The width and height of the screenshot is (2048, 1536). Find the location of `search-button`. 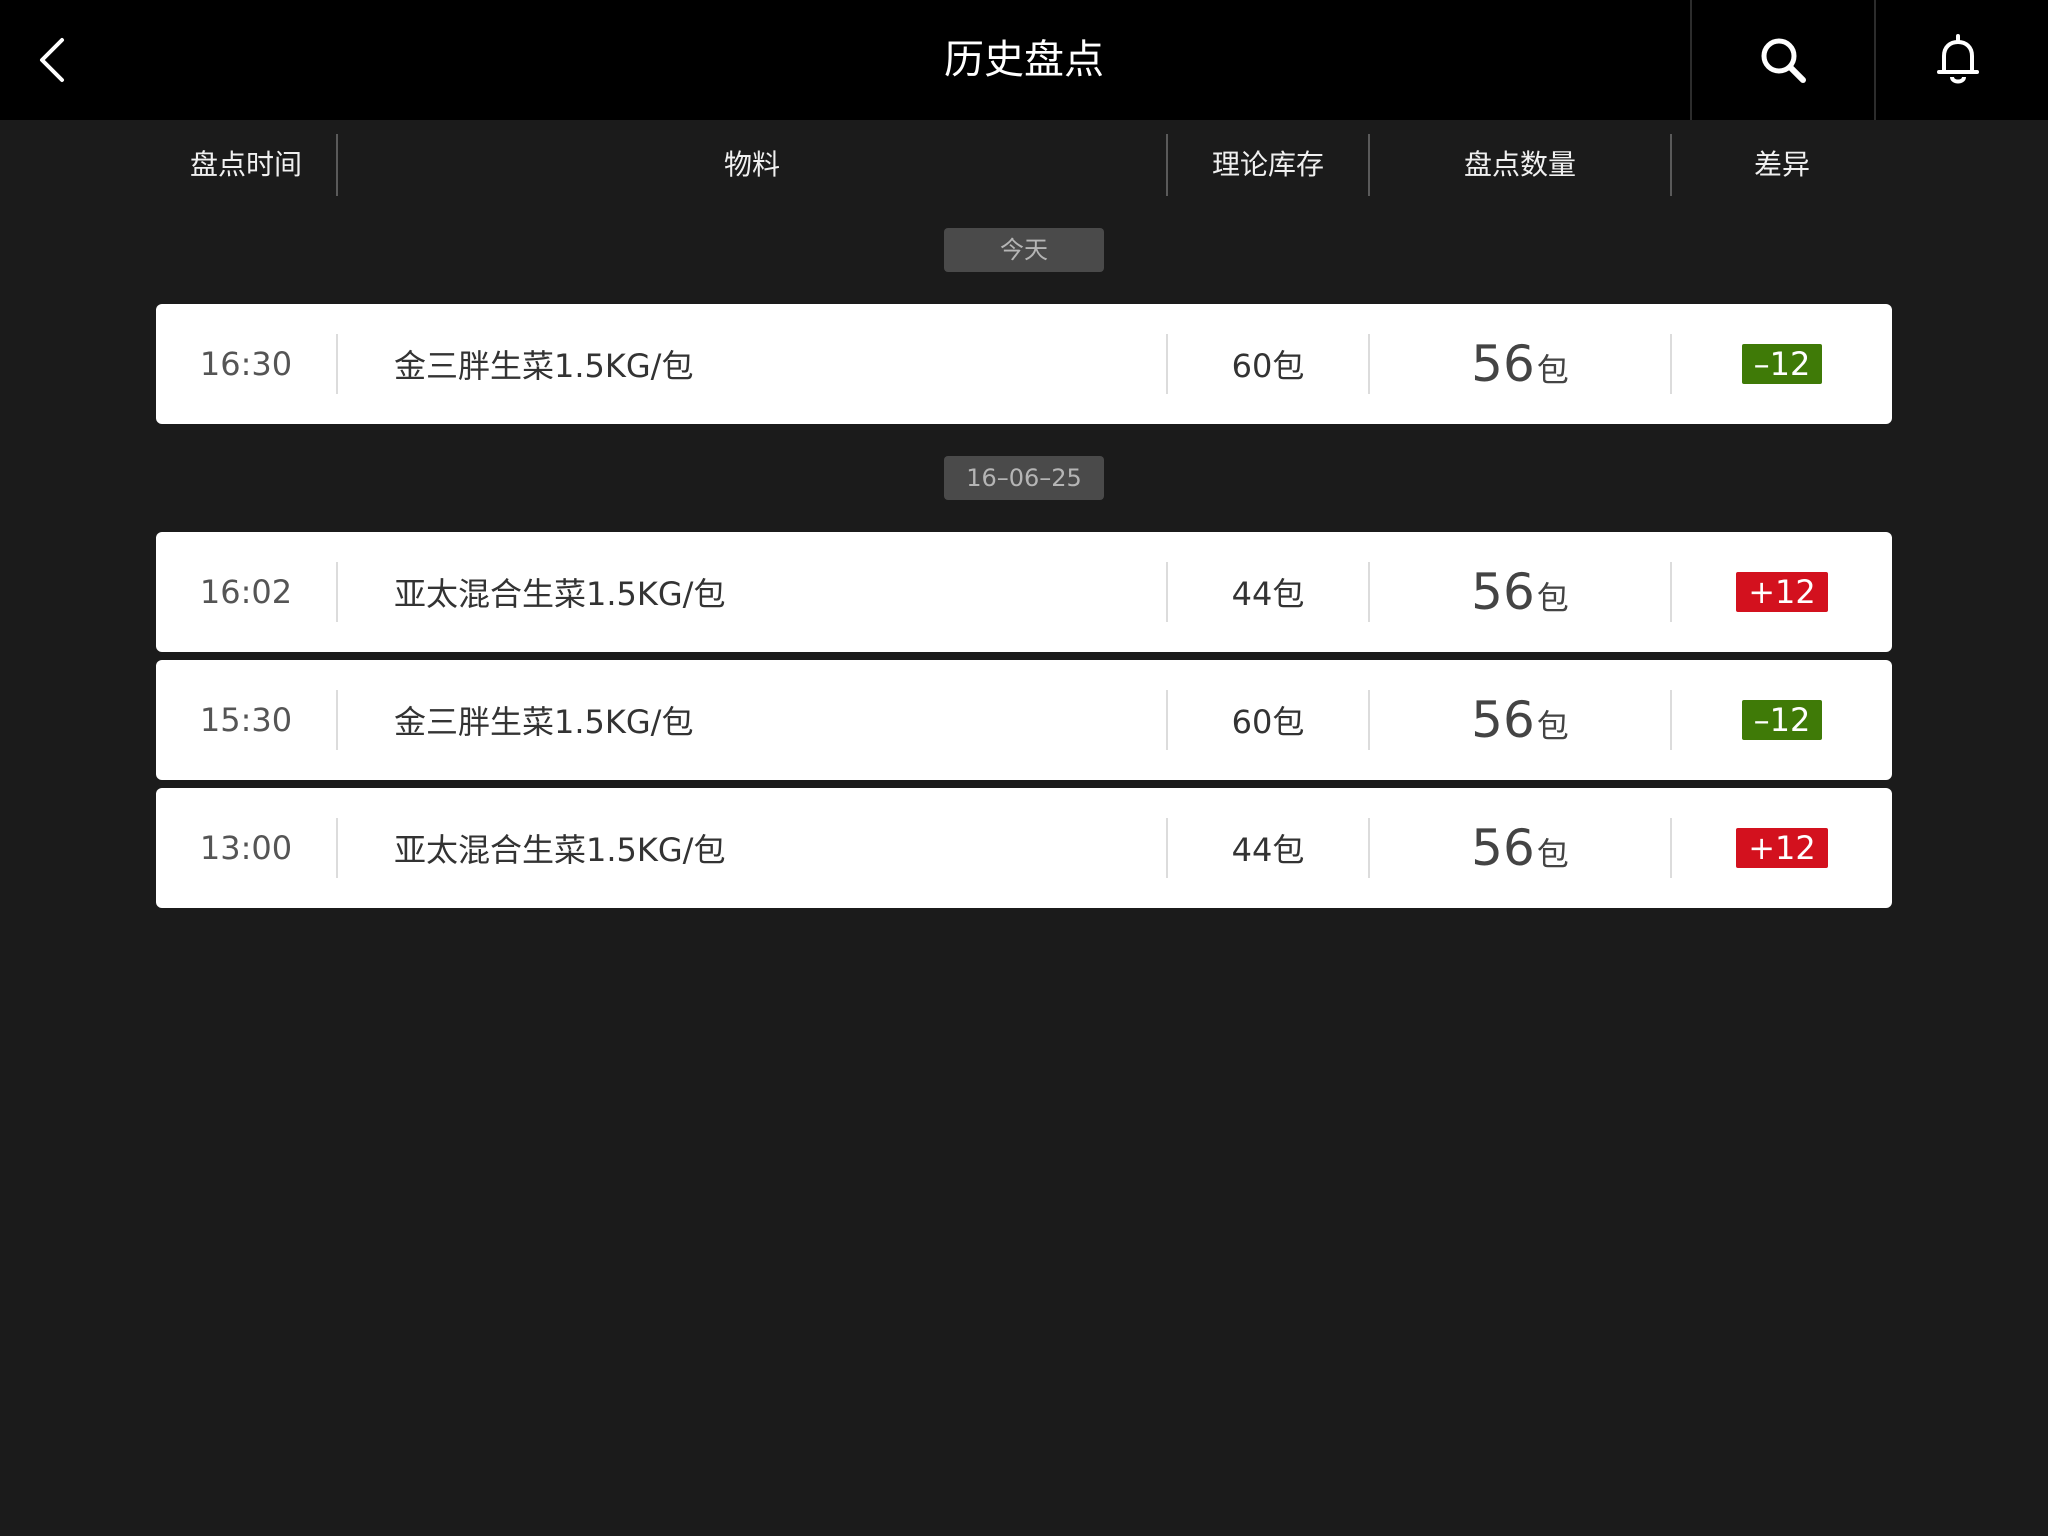

search-button is located at coordinates (1783, 60).